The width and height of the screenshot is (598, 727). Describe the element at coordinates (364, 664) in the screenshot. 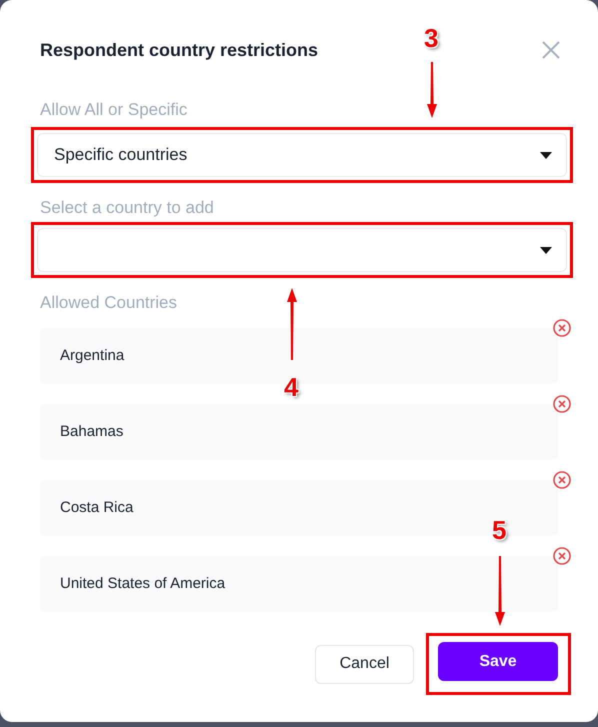

I see `cancel-button: Cancel` at that location.